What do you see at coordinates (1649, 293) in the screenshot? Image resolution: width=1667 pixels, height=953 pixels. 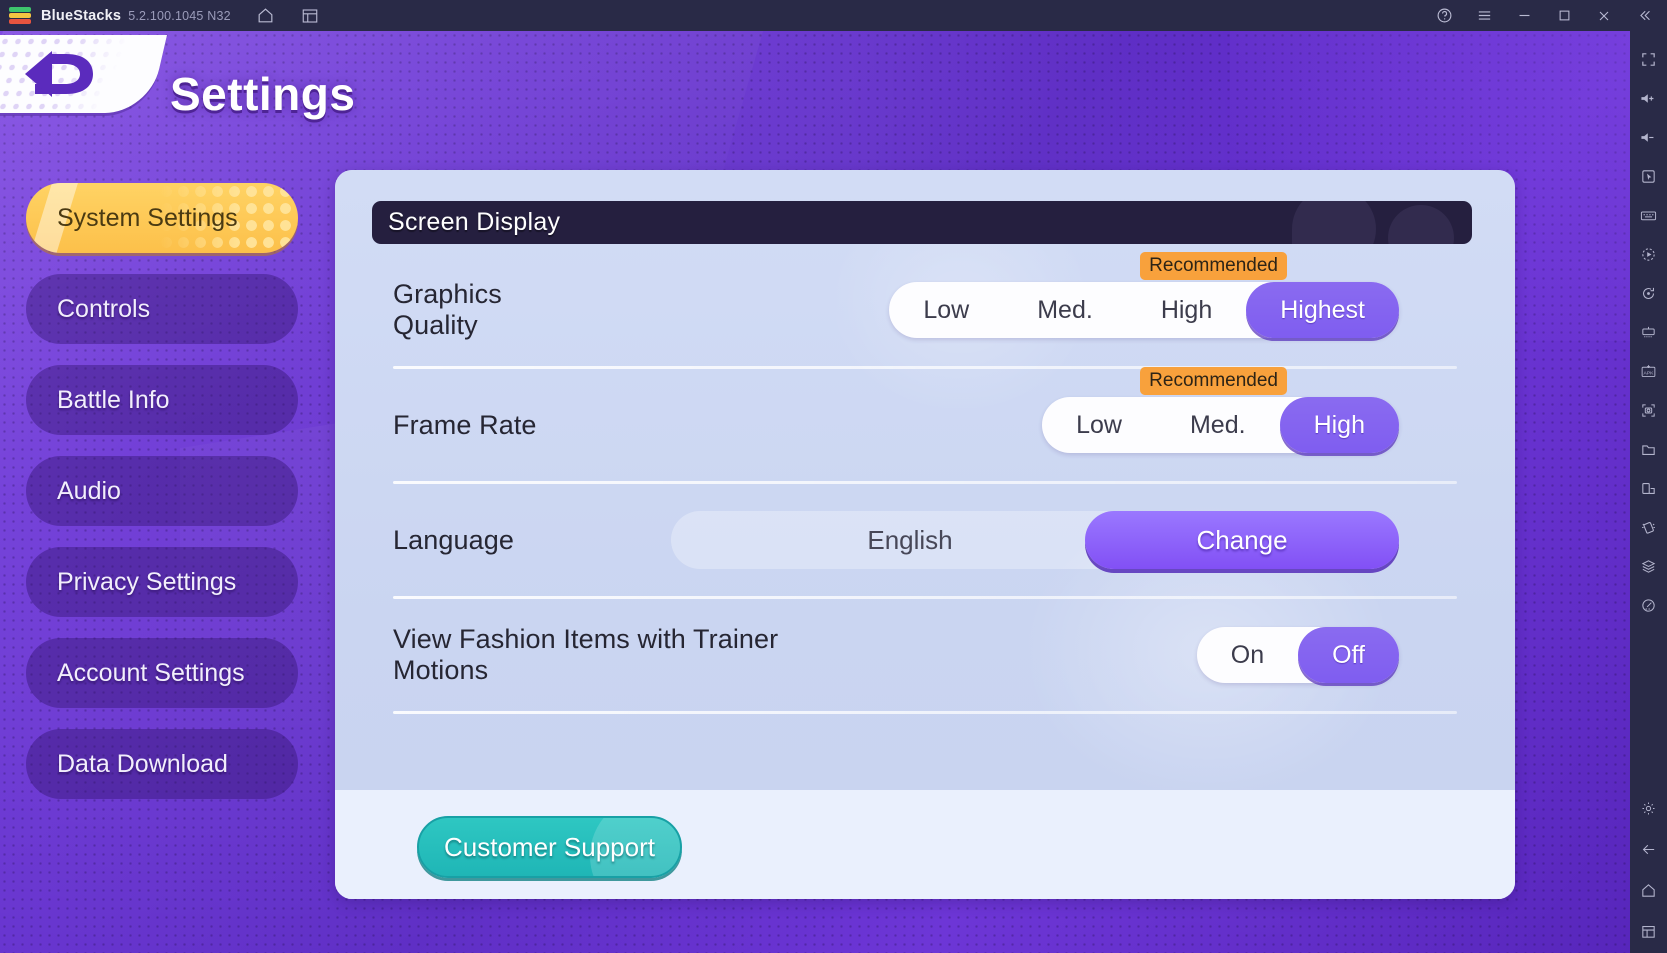 I see `rotate-icon` at bounding box center [1649, 293].